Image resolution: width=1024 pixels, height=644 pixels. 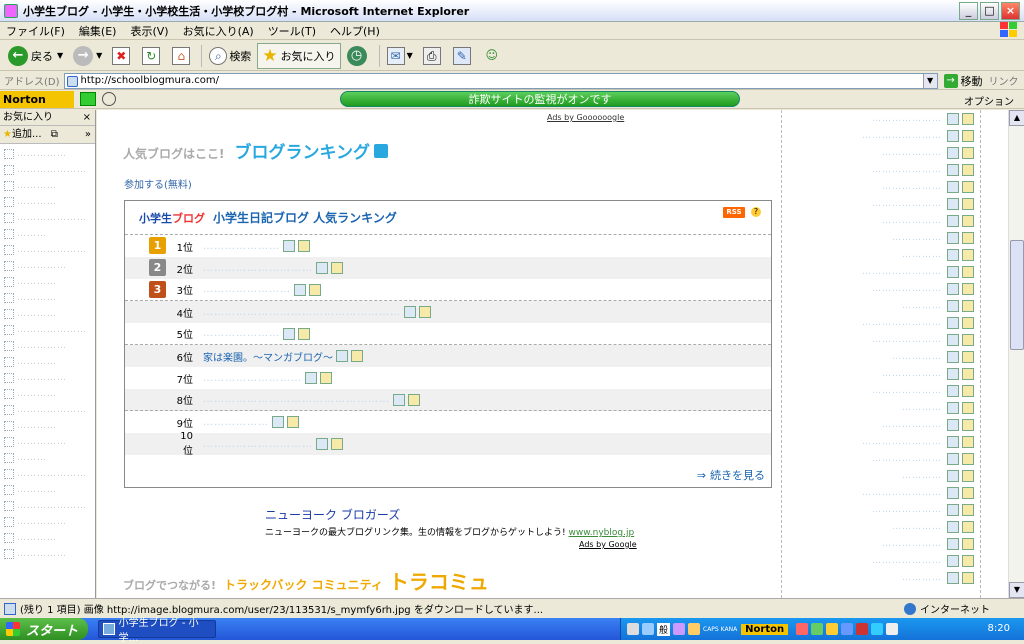 I want to click on clock: 8:20, so click(x=999, y=628).